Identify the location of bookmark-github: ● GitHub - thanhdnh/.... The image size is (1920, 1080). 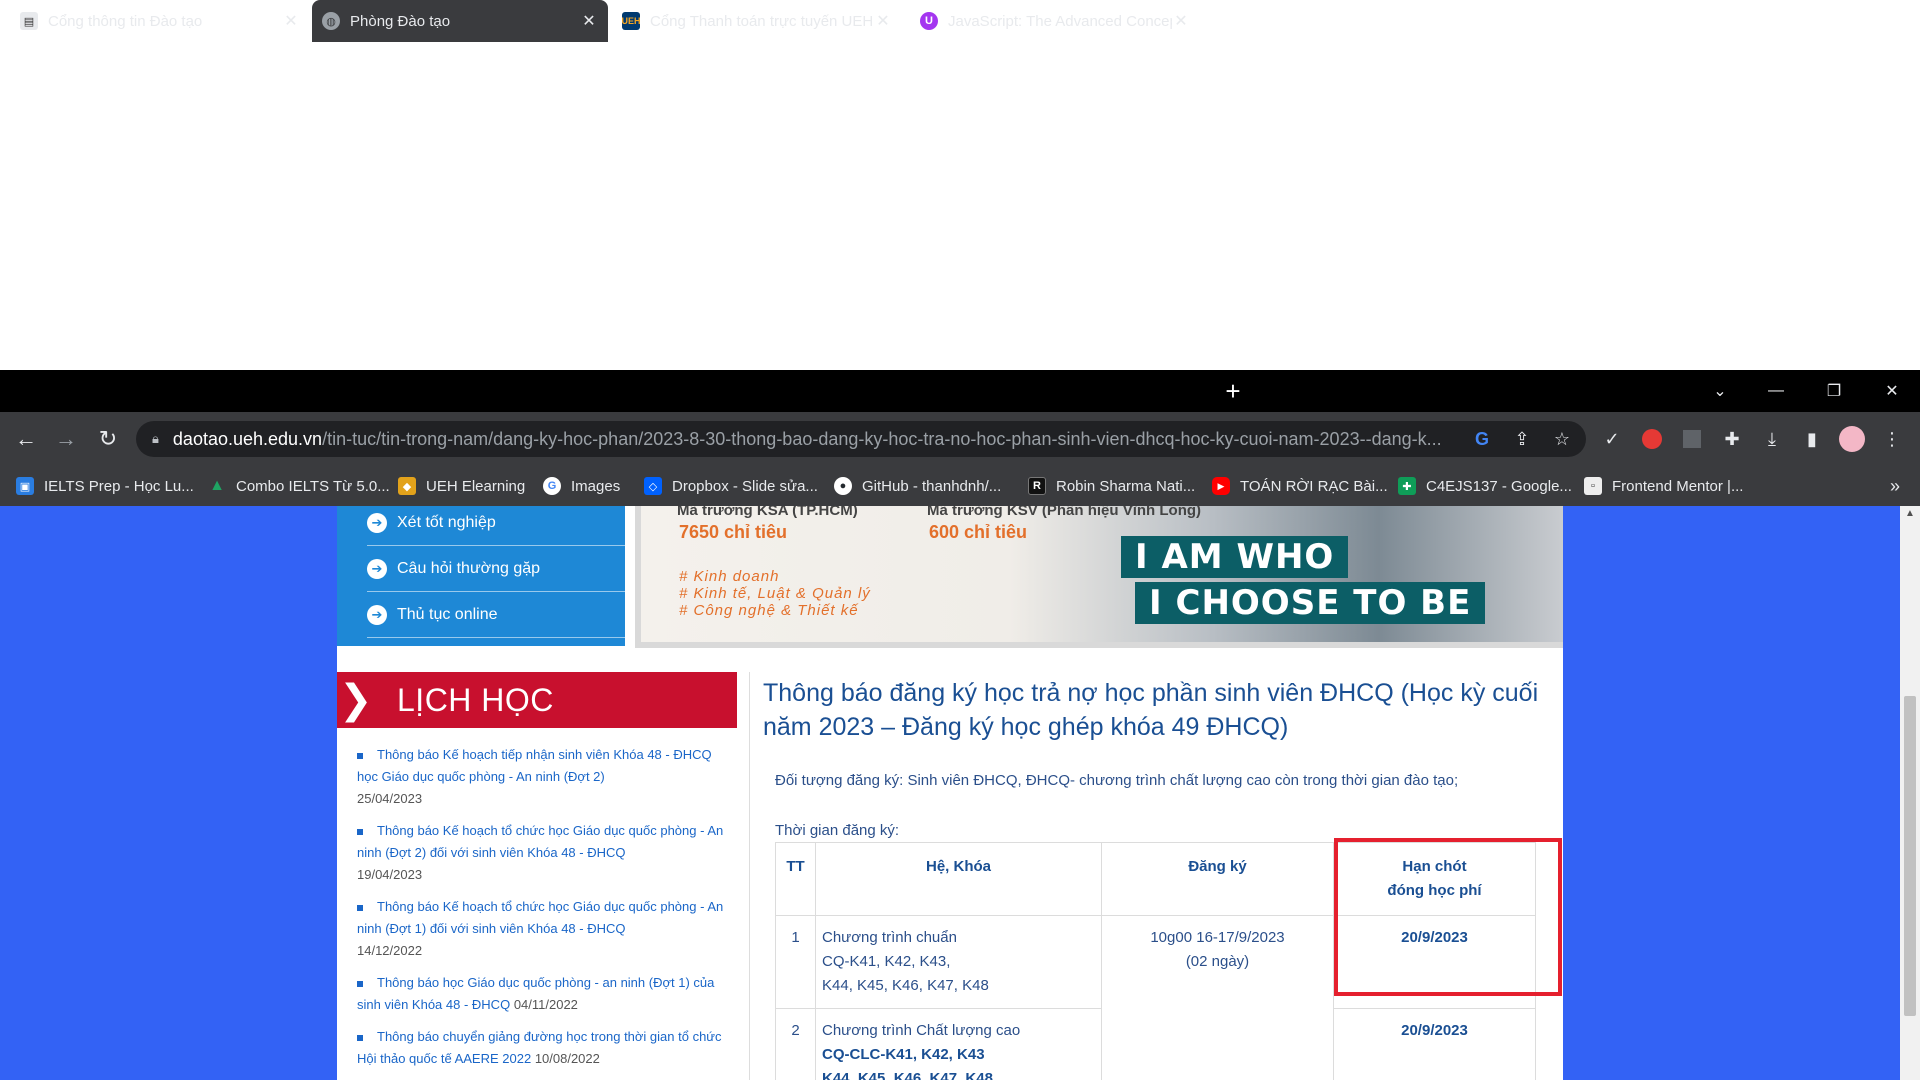
(917, 486).